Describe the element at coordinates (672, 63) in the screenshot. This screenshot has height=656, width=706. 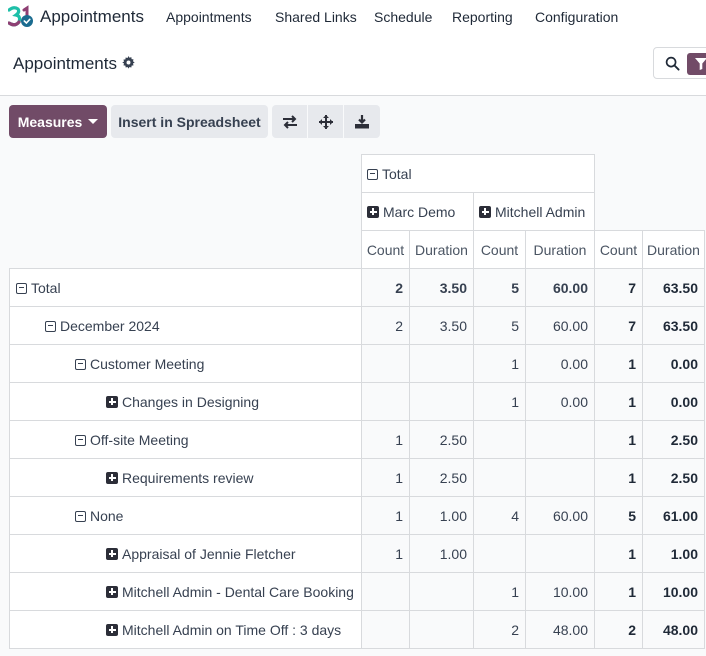
I see `search-icon` at that location.